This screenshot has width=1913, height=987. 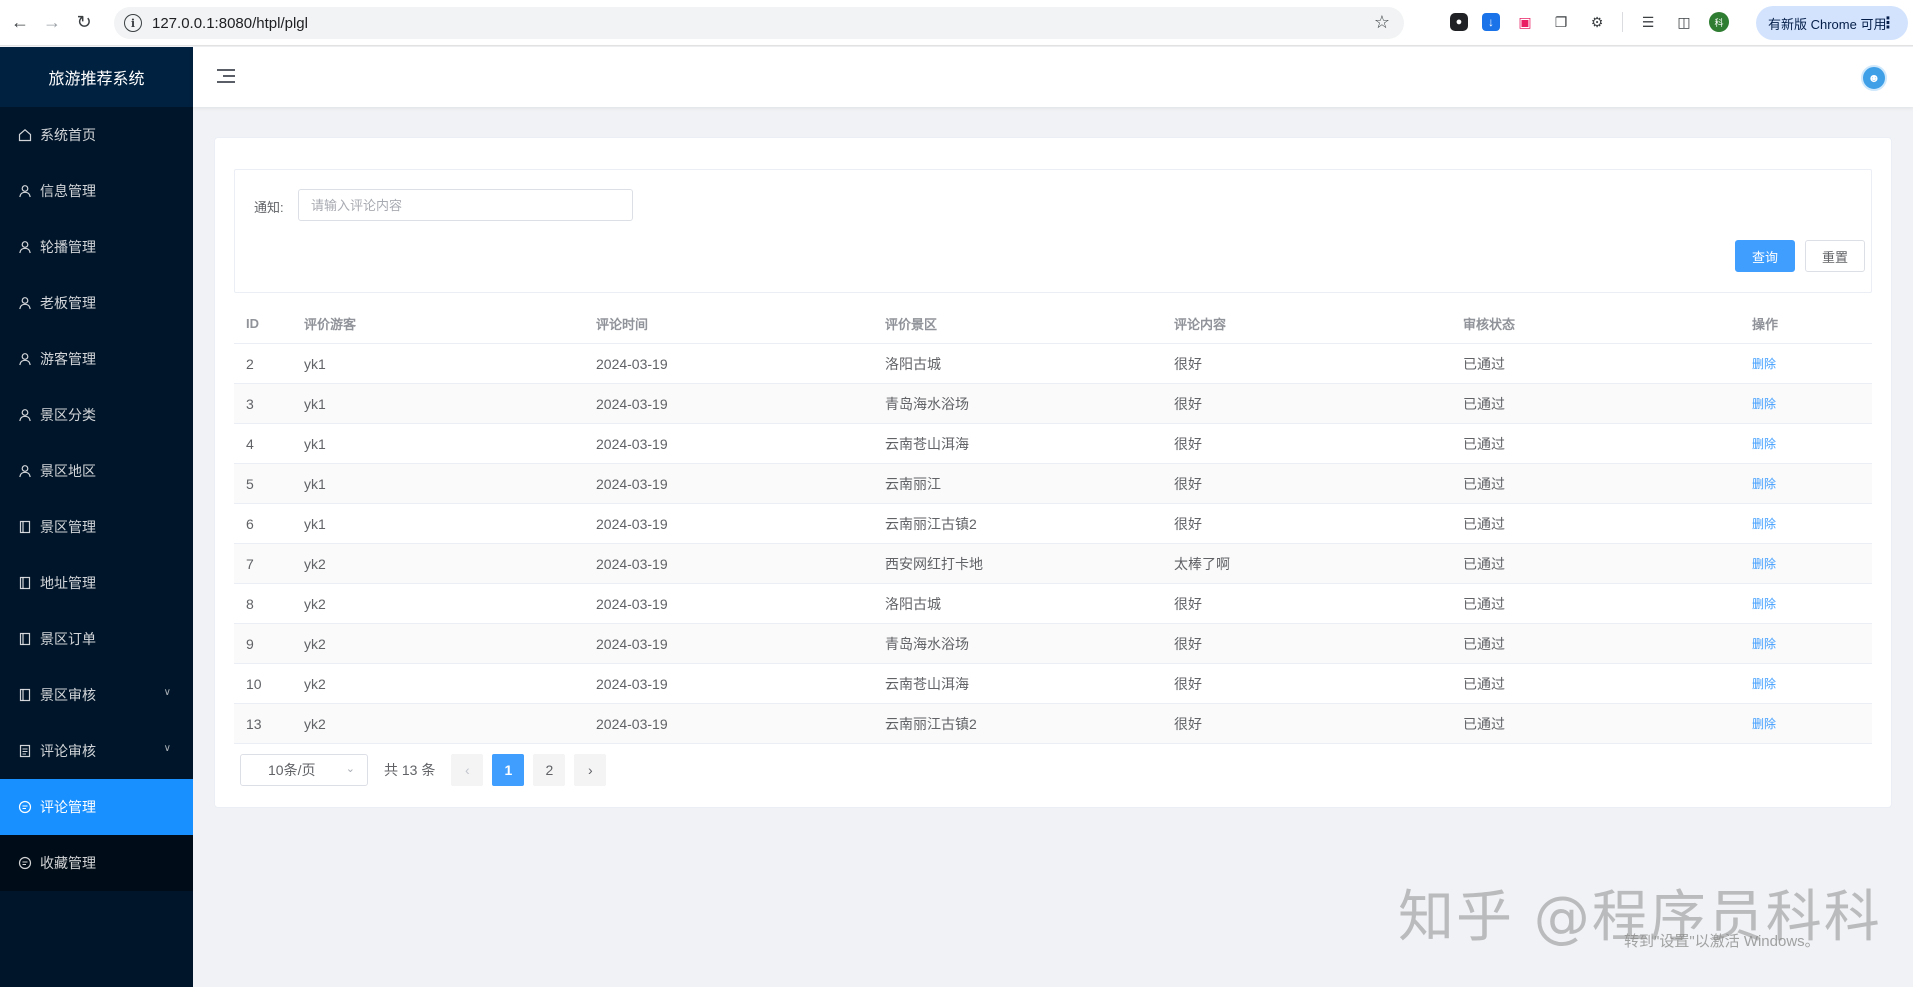 I want to click on table-header-row: ID 评价游客 评论时间 评价景区 评论内容 审核状态 操作, so click(x=1053, y=324).